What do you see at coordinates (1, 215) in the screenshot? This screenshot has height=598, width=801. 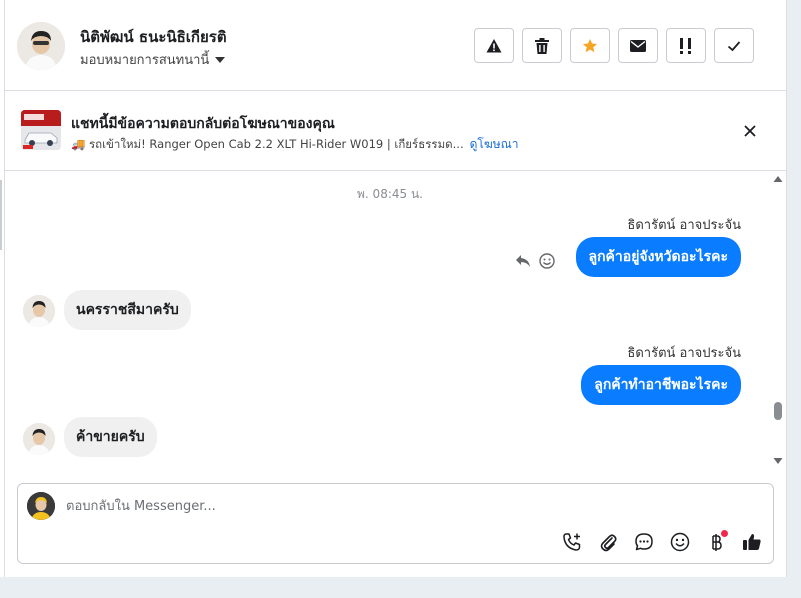 I see `resize-handle` at bounding box center [1, 215].